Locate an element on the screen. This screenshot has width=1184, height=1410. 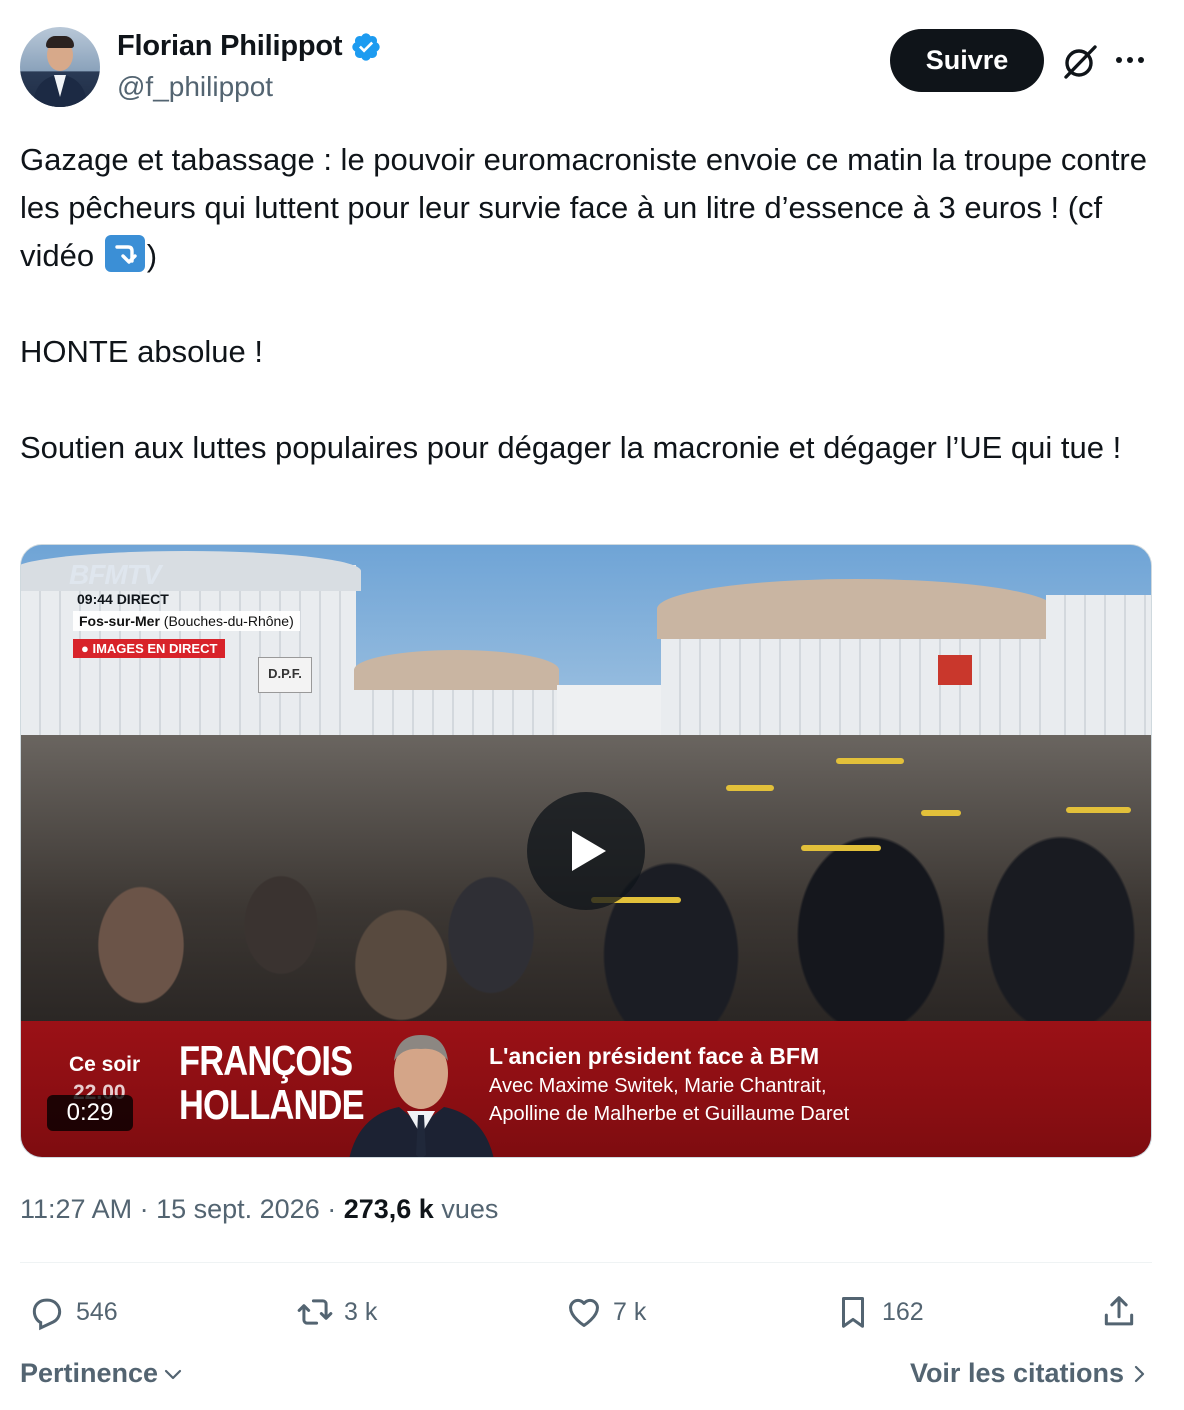
author-handle: @f_philippot is located at coordinates (195, 87).